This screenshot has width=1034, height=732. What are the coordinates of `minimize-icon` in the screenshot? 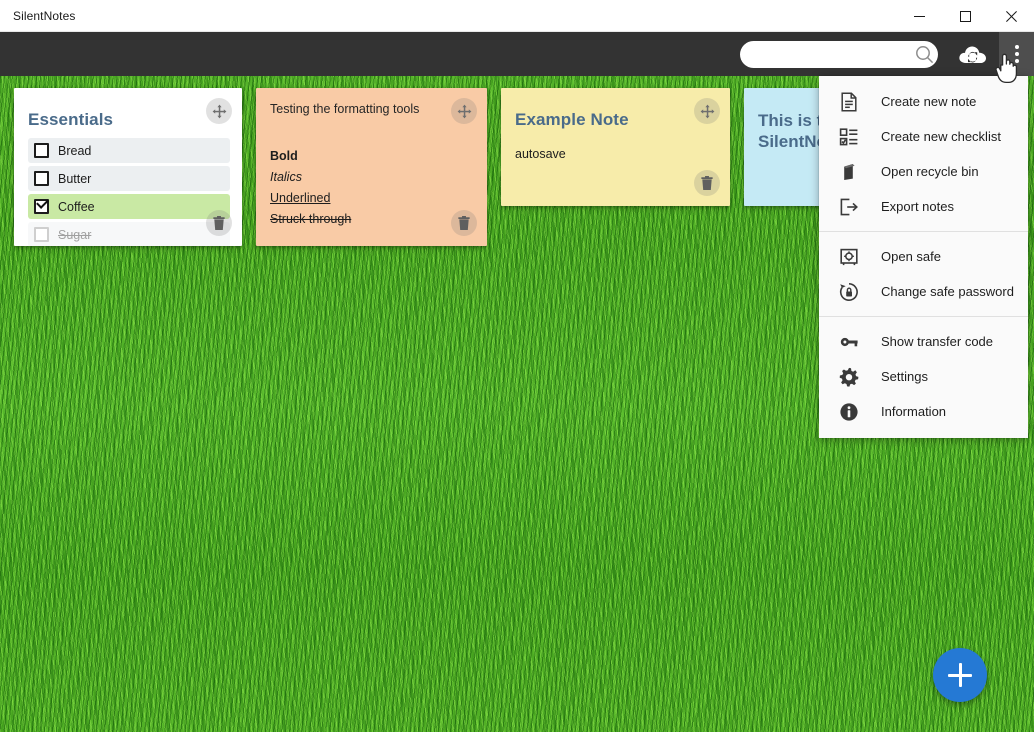 It's located at (919, 16).